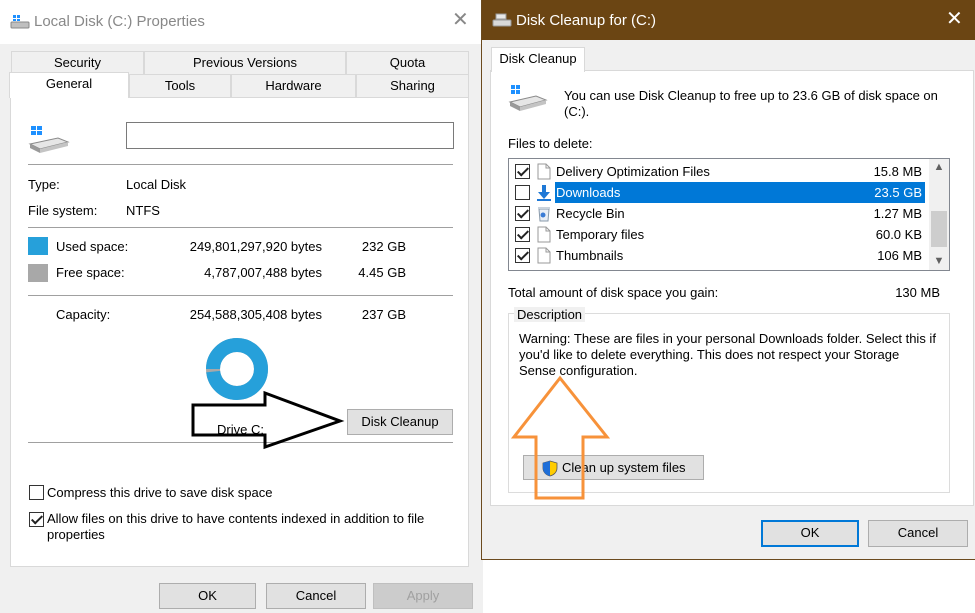 Image resolution: width=975 pixels, height=613 pixels. I want to click on type-value: Local Disk, so click(156, 184).